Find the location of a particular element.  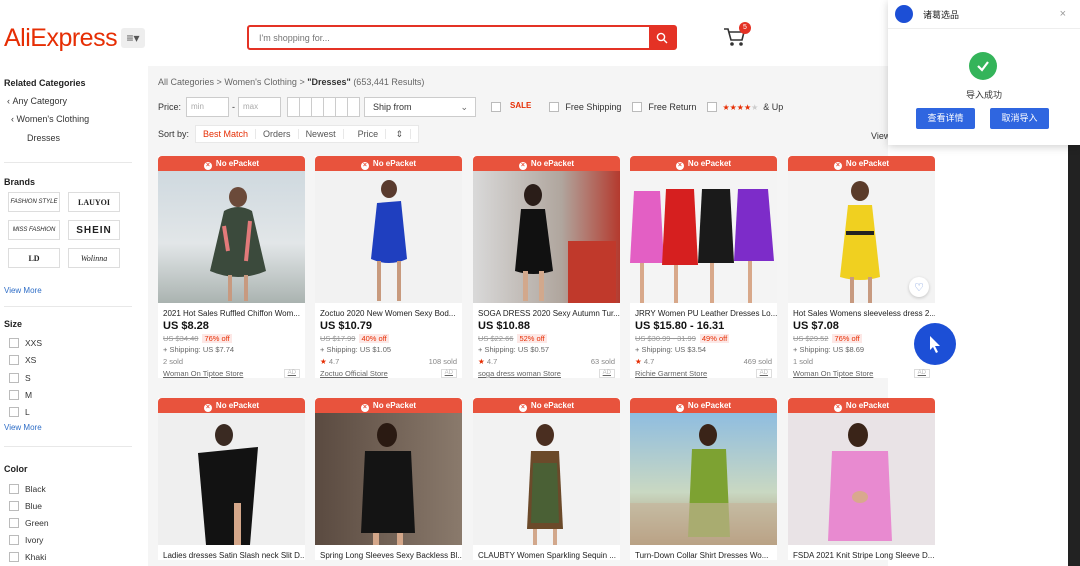

ship-from-select: Ship from ⌄ is located at coordinates (420, 107).